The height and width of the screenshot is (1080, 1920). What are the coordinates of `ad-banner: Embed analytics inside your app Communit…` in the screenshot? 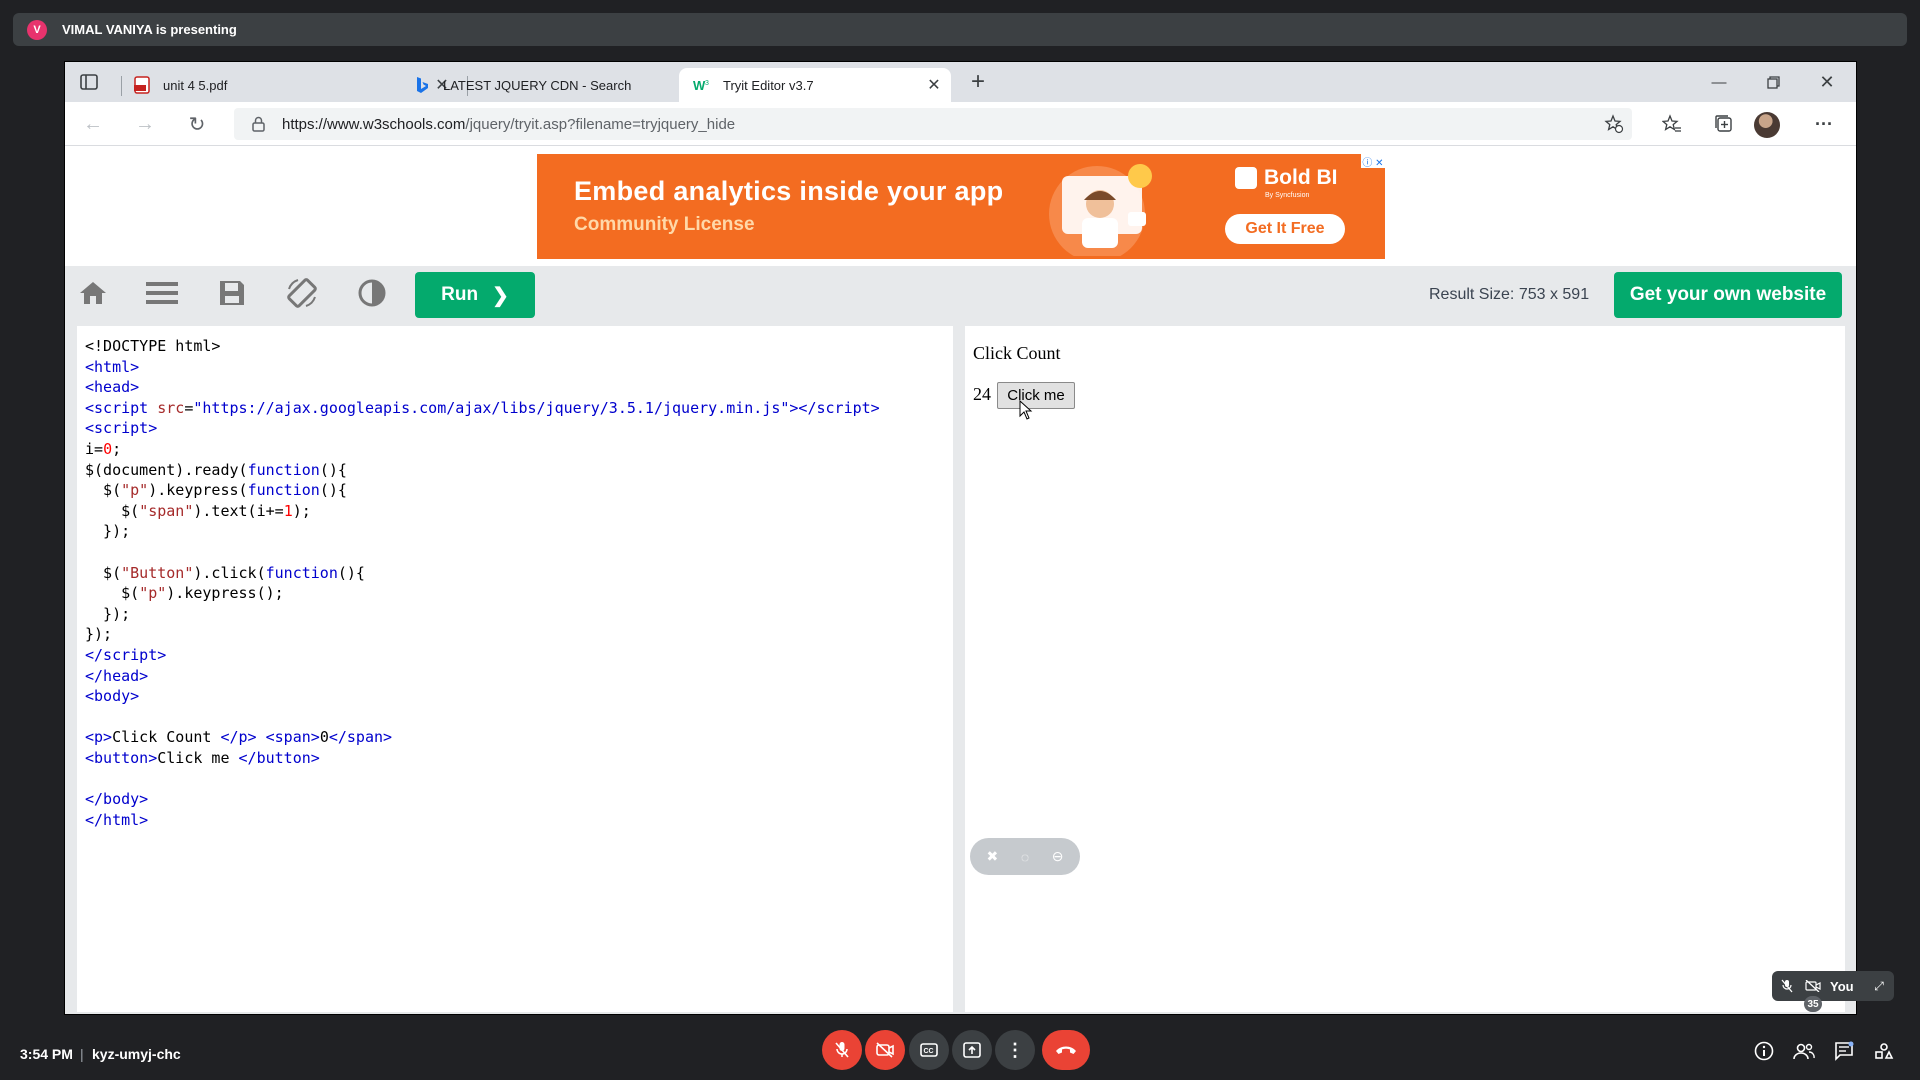 It's located at (961, 206).